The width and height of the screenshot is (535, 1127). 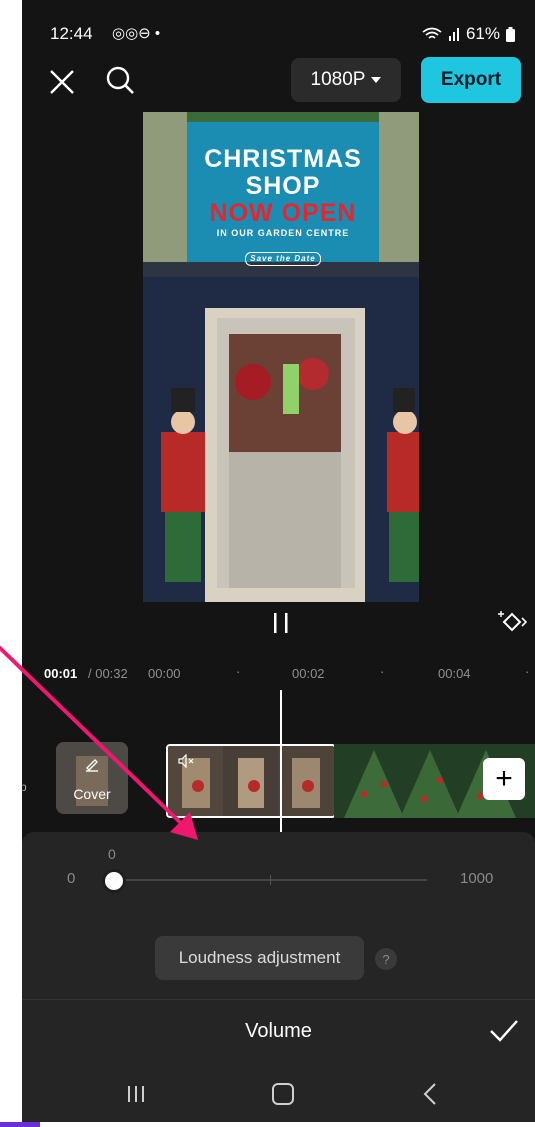 What do you see at coordinates (112, 854) in the screenshot?
I see `volume-current-value: 0` at bounding box center [112, 854].